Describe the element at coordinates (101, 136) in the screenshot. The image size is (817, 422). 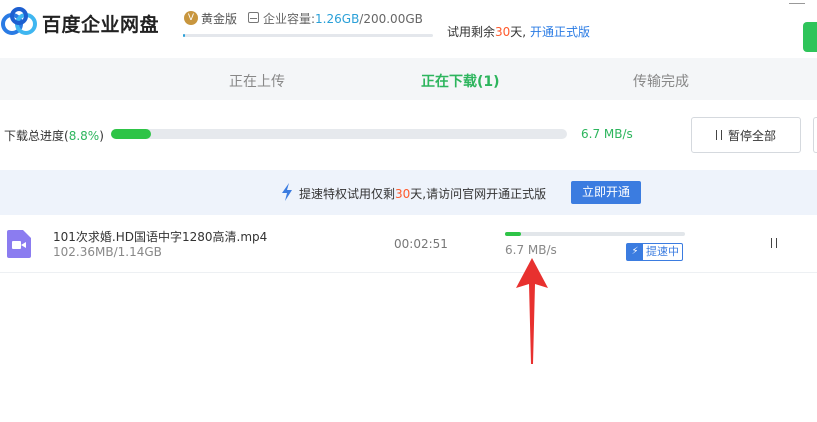
I see `total-label-suffix: )` at that location.